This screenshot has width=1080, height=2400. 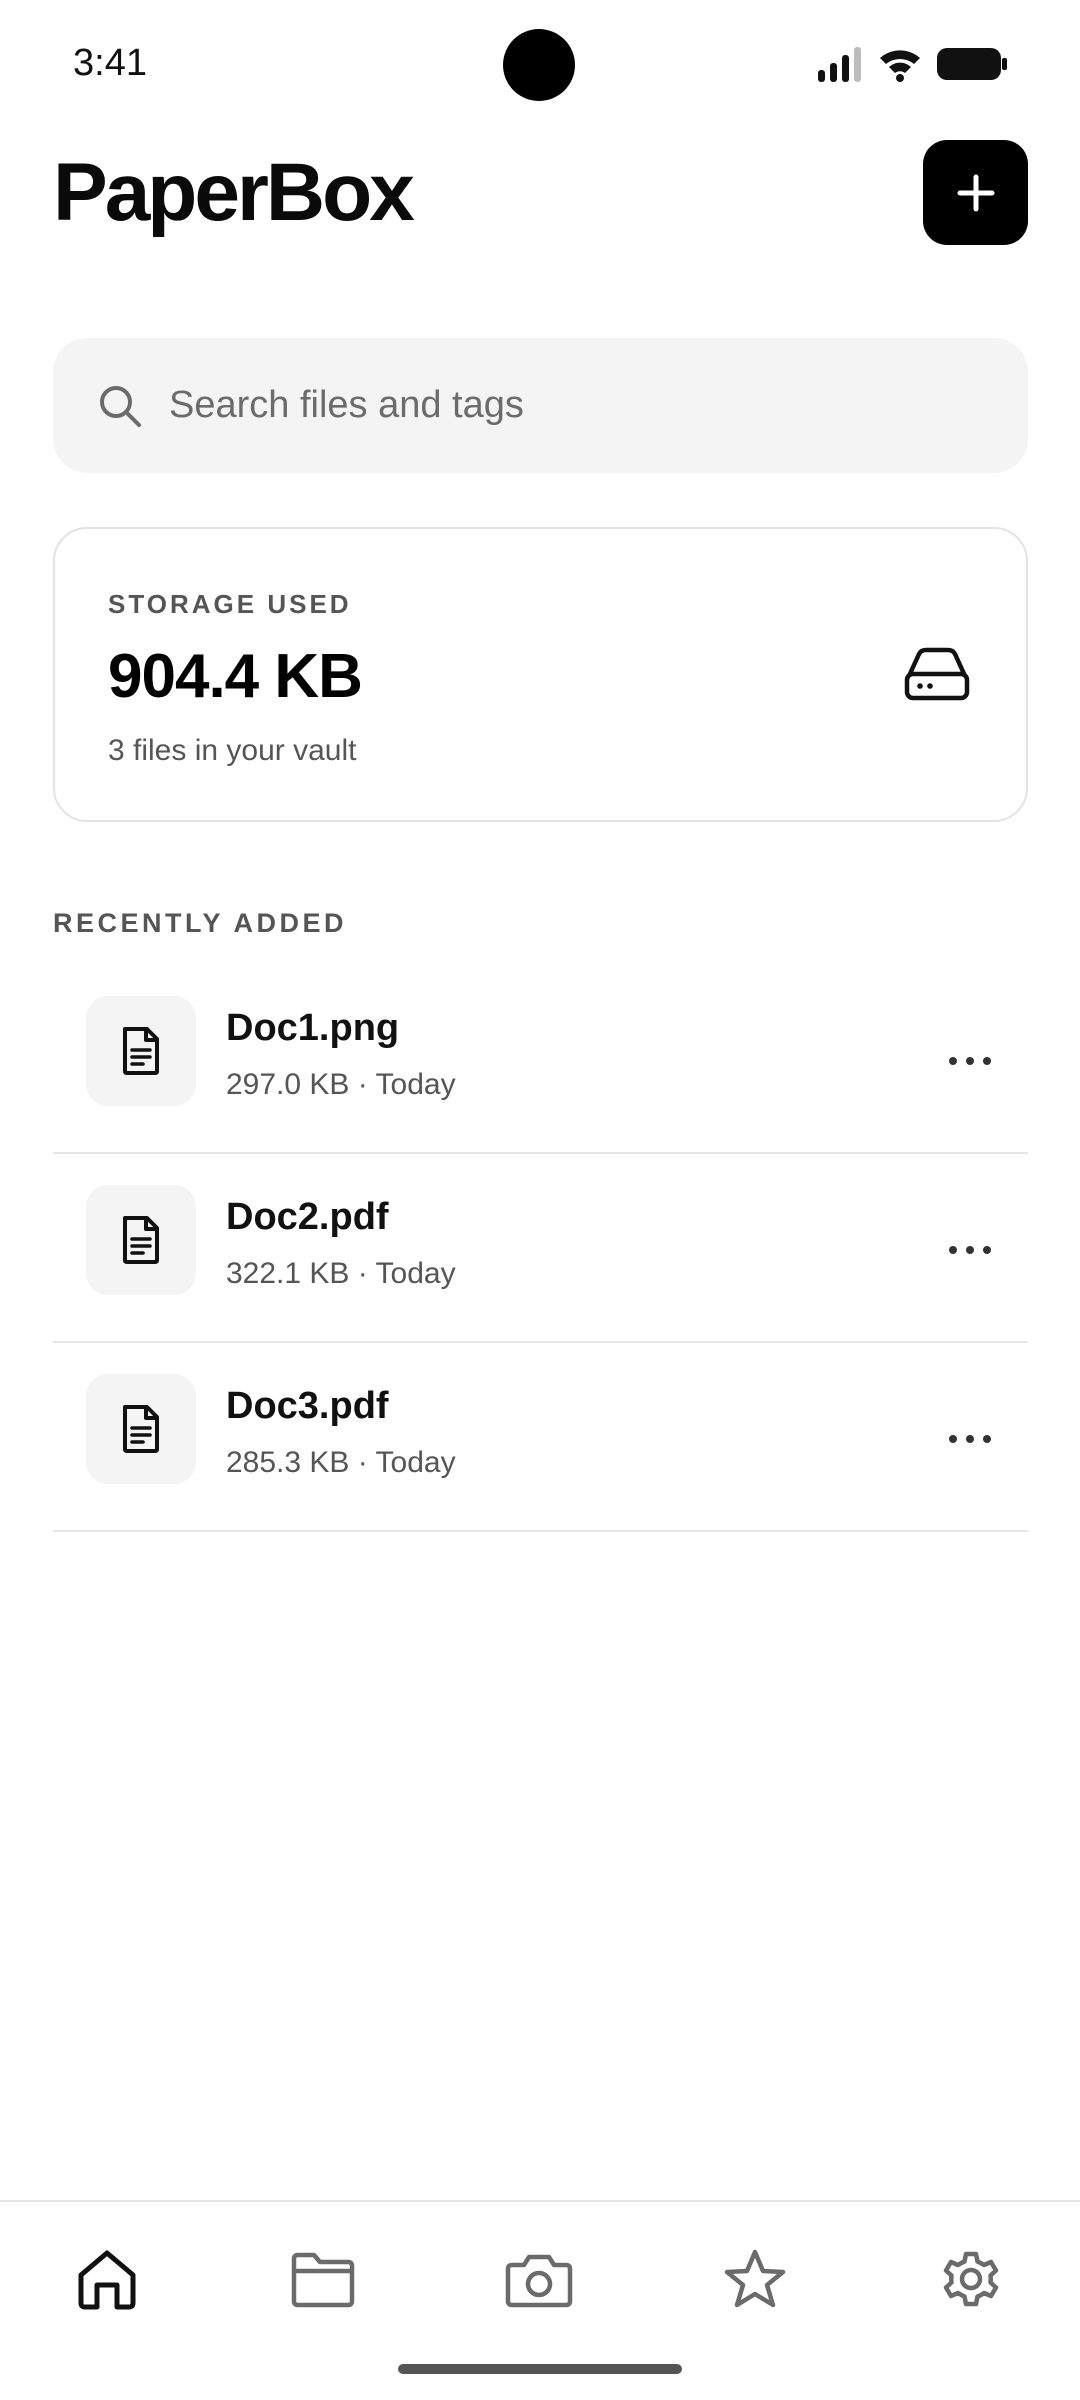 What do you see at coordinates (540, 1059) in the screenshot?
I see `file-row: Doc1.png 297.0 KB · Today` at bounding box center [540, 1059].